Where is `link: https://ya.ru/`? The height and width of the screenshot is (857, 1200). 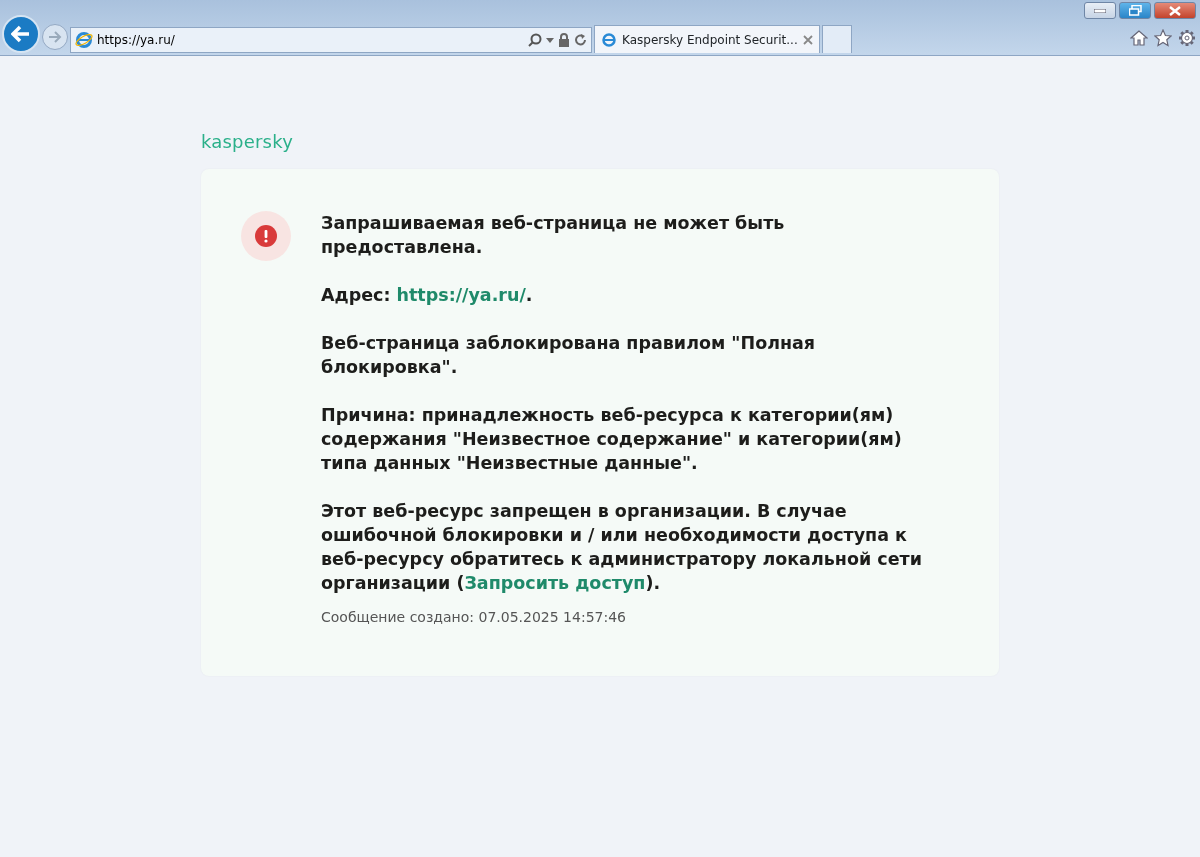
link: https://ya.ru/ is located at coordinates (461, 295).